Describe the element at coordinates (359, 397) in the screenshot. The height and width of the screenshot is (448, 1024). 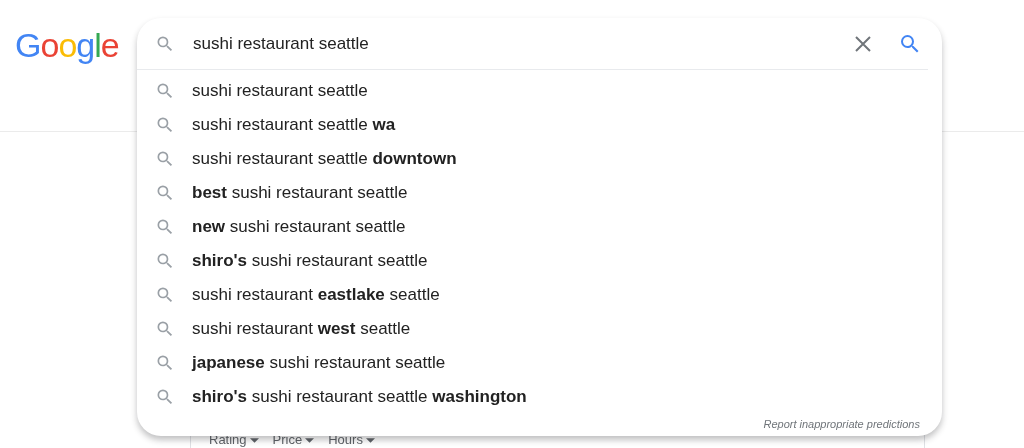
I see `suggestion-text: shiro's sushi restaurant seattle washington` at that location.